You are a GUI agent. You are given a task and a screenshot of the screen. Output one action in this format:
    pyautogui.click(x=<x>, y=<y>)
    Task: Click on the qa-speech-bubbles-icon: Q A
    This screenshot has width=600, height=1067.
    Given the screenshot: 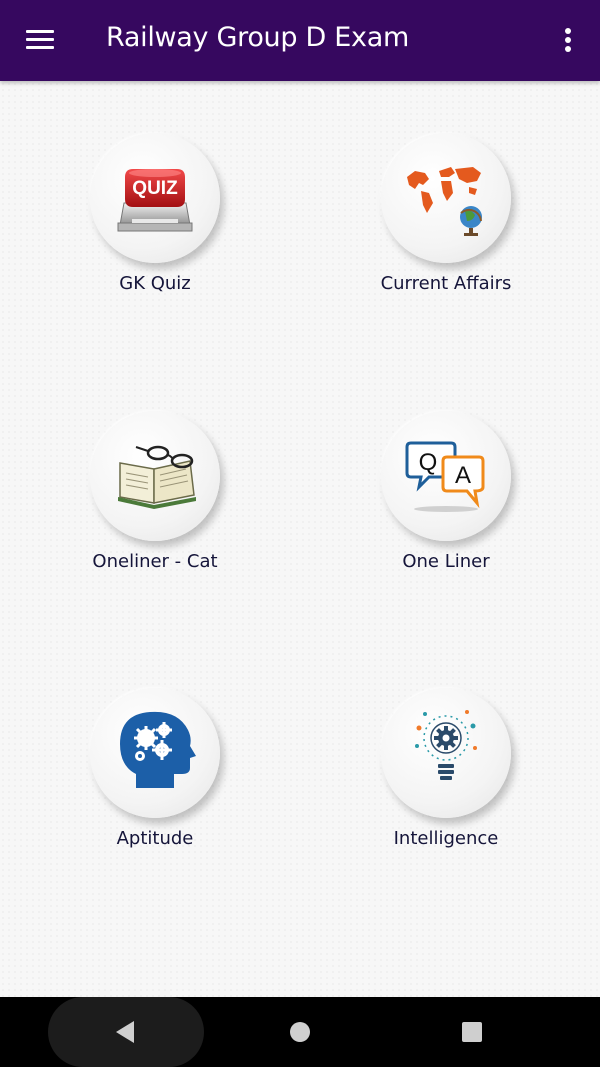 What is the action you would take?
    pyautogui.click(x=446, y=476)
    